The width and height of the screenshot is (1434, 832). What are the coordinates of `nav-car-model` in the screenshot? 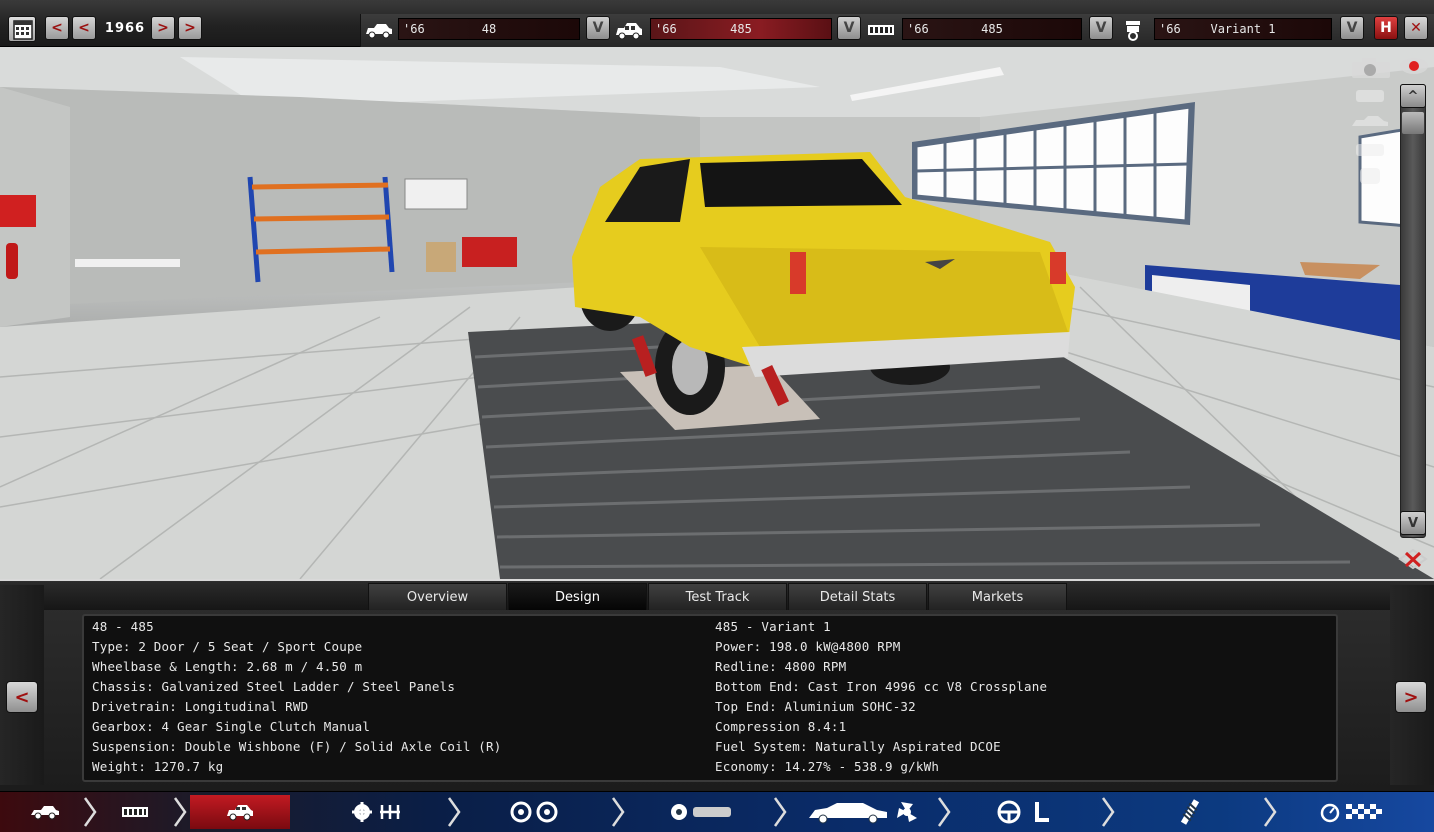 It's located at (45, 812).